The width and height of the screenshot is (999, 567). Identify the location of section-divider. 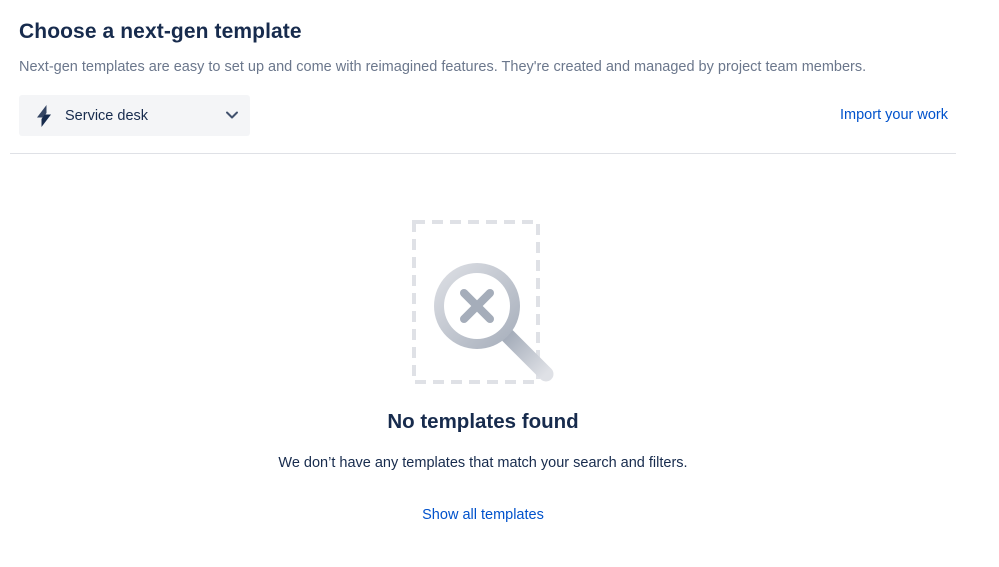
(483, 153).